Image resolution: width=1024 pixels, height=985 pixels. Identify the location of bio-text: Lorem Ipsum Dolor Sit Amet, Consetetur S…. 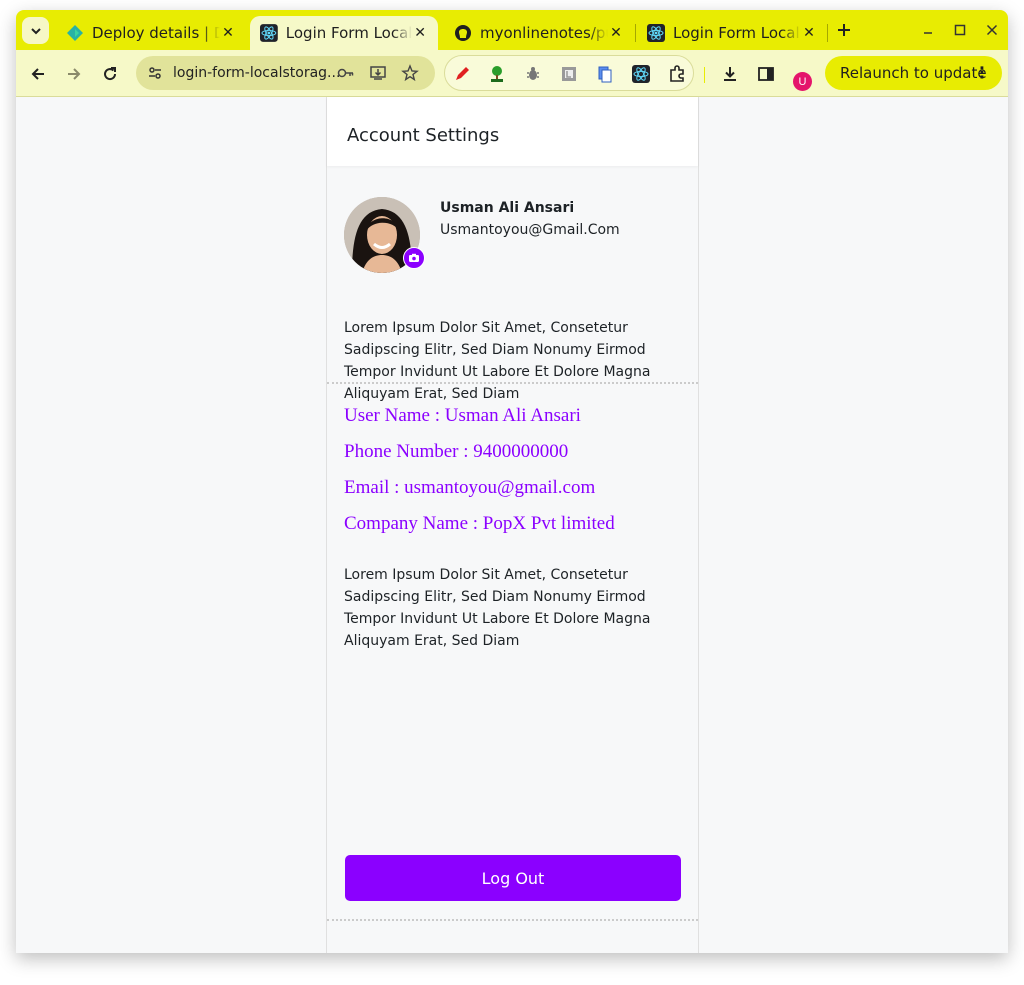
(497, 361).